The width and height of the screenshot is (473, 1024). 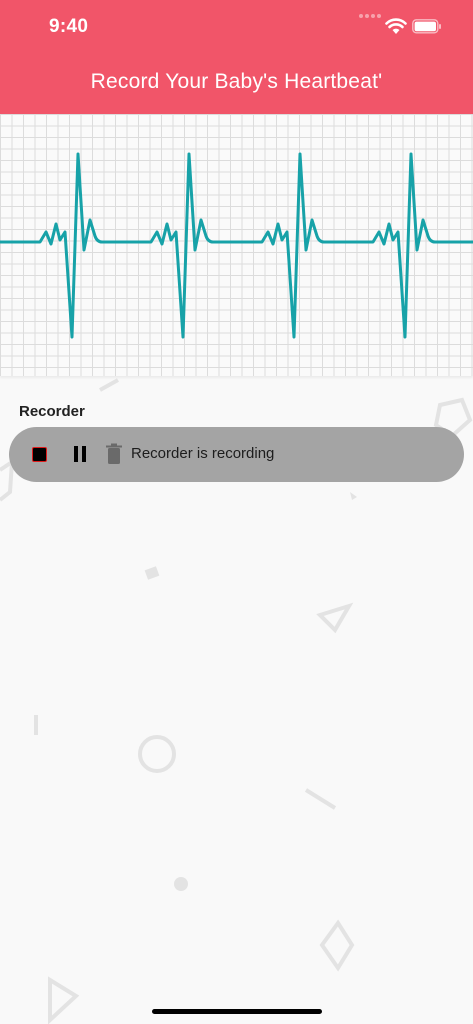 What do you see at coordinates (76, 454) in the screenshot?
I see `pause-icon` at bounding box center [76, 454].